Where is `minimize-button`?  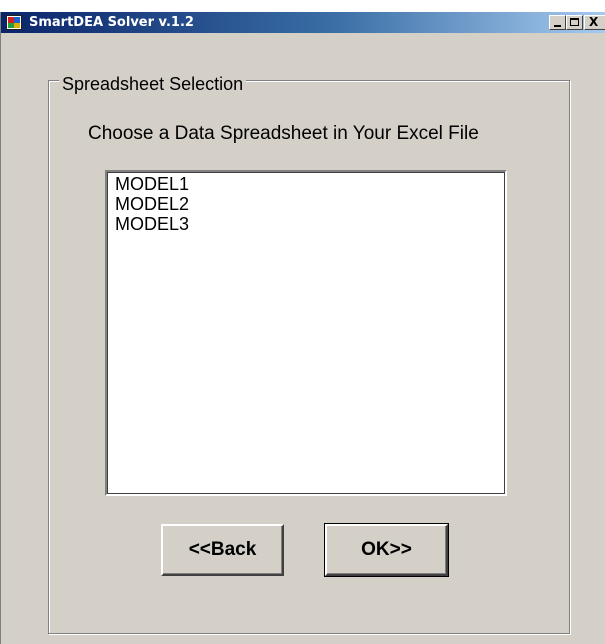 minimize-button is located at coordinates (557, 22).